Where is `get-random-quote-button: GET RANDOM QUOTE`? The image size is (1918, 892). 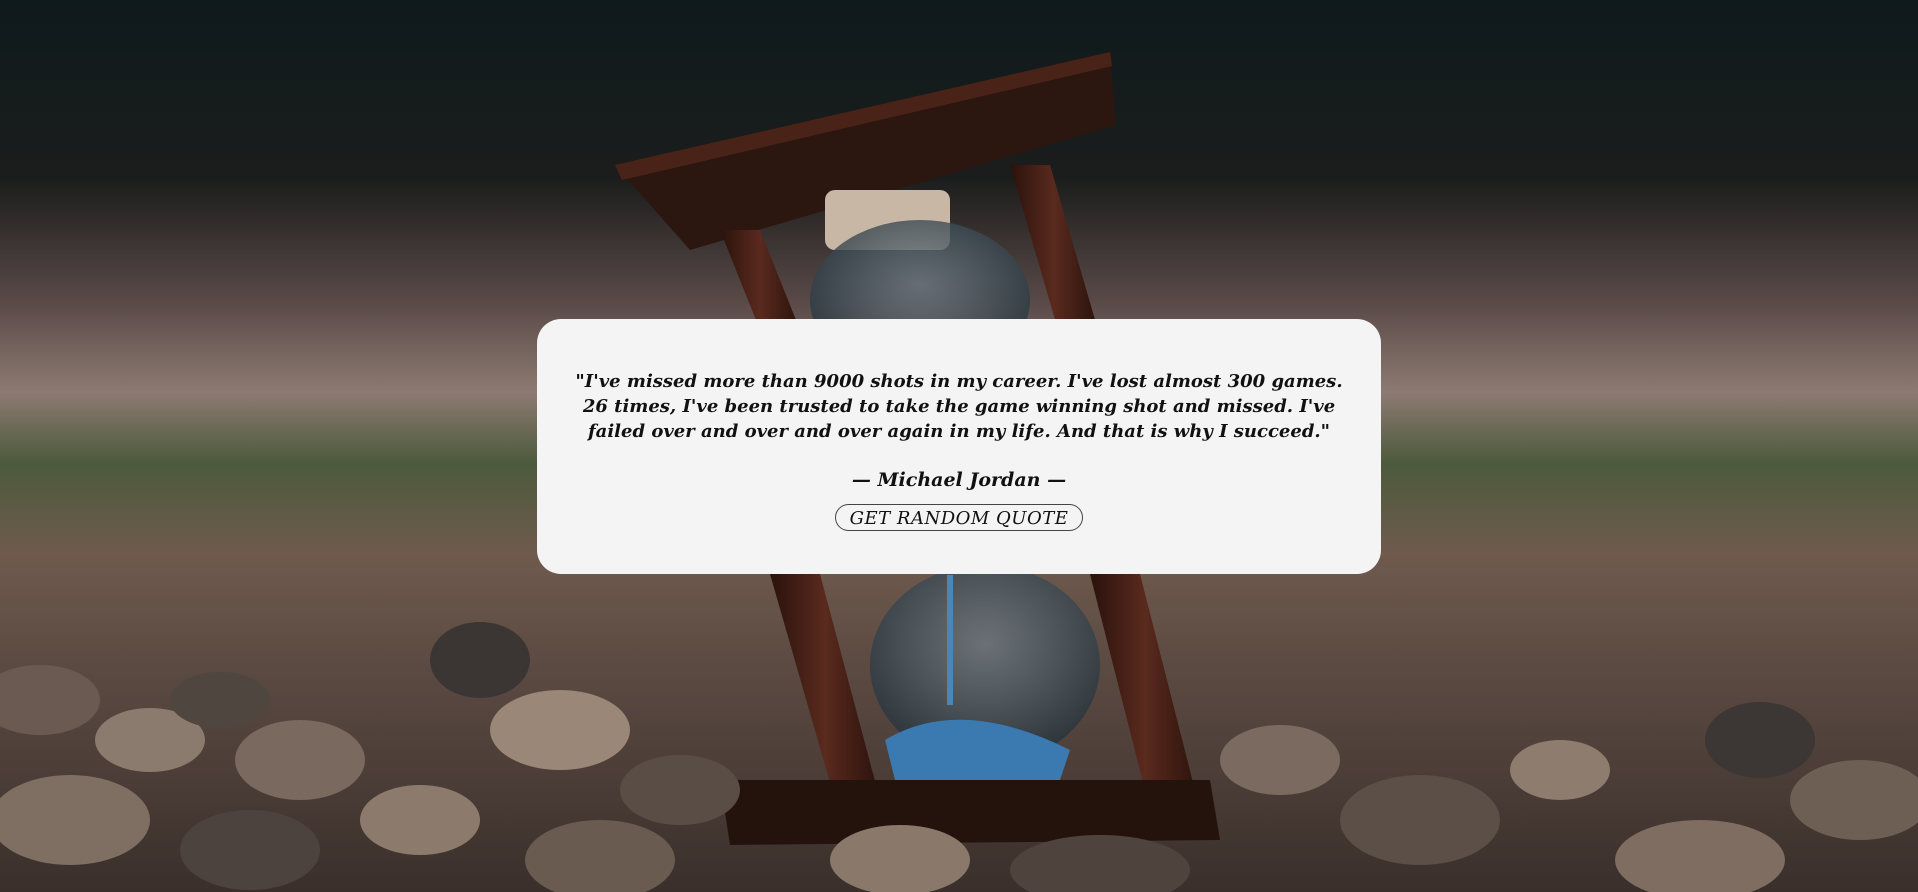
get-random-quote-button: GET RANDOM QUOTE is located at coordinates (959, 517).